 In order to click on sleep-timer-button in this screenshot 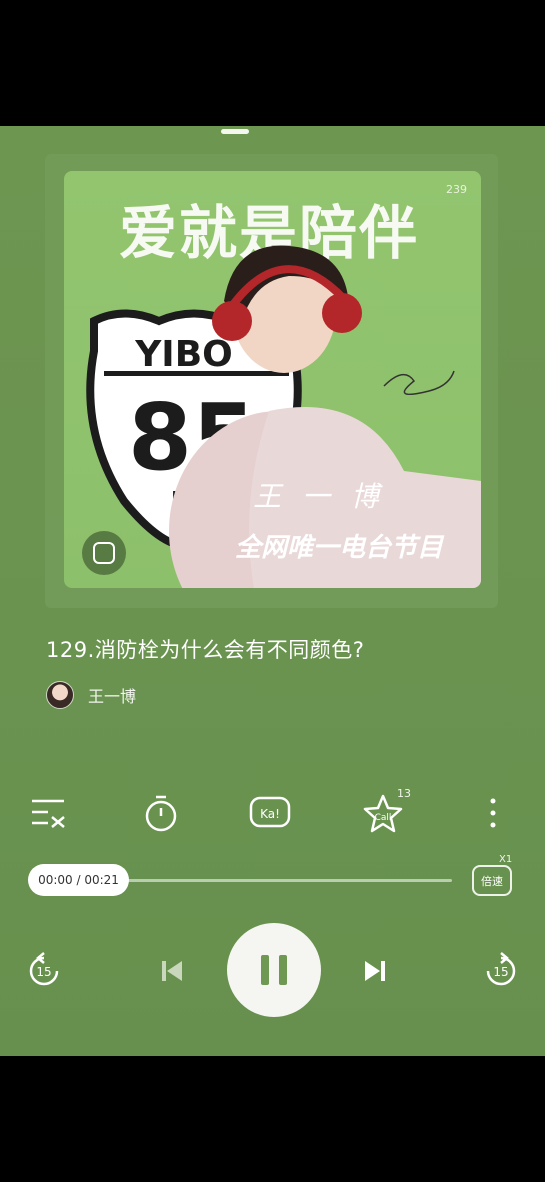, I will do `click(161, 813)`.